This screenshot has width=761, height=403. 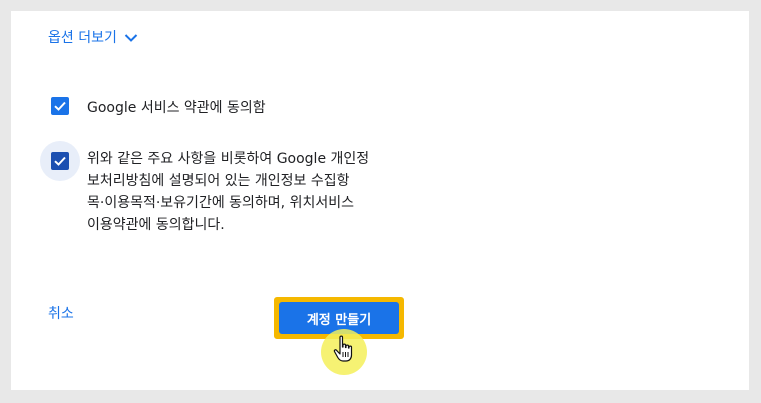 What do you see at coordinates (220, 203) in the screenshot?
I see `privacy-consent-line: 목·이용목적·보유기간에 동의하며, 위치서비스` at bounding box center [220, 203].